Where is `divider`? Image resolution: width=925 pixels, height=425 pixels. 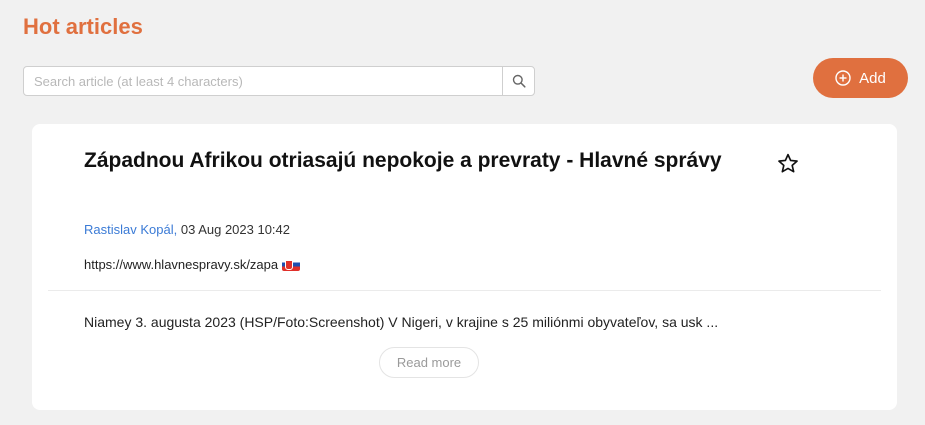 divider is located at coordinates (464, 290).